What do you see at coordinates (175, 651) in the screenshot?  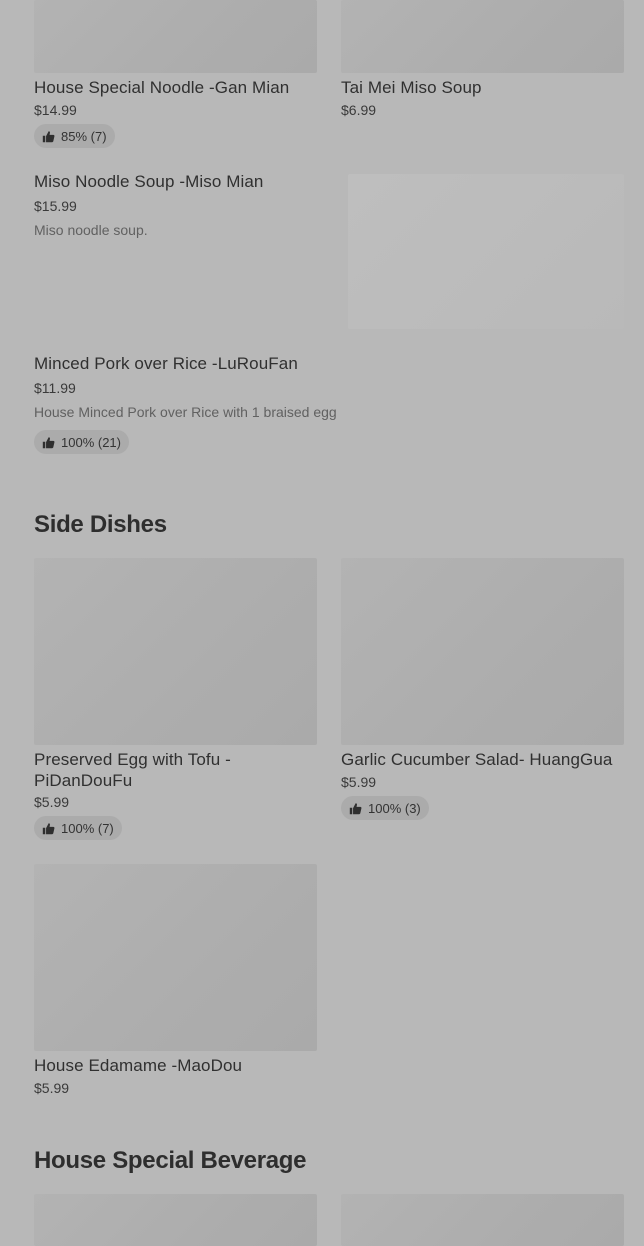 I see `item-image-pidandoufu` at bounding box center [175, 651].